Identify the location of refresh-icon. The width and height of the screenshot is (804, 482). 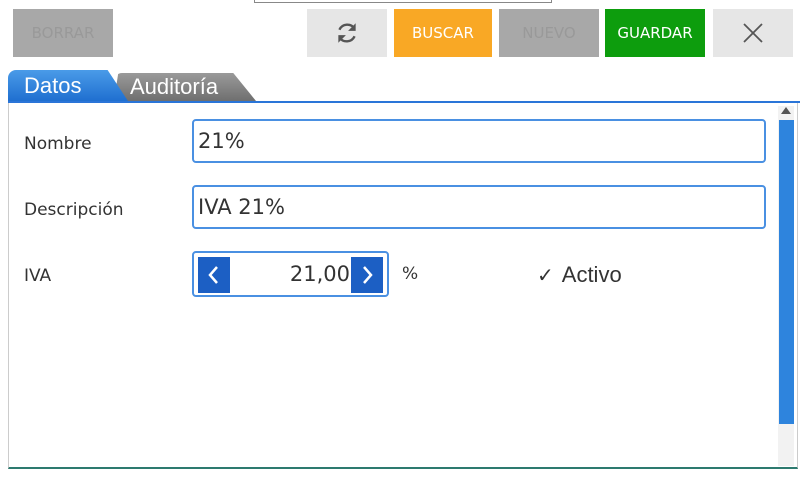
(347, 33).